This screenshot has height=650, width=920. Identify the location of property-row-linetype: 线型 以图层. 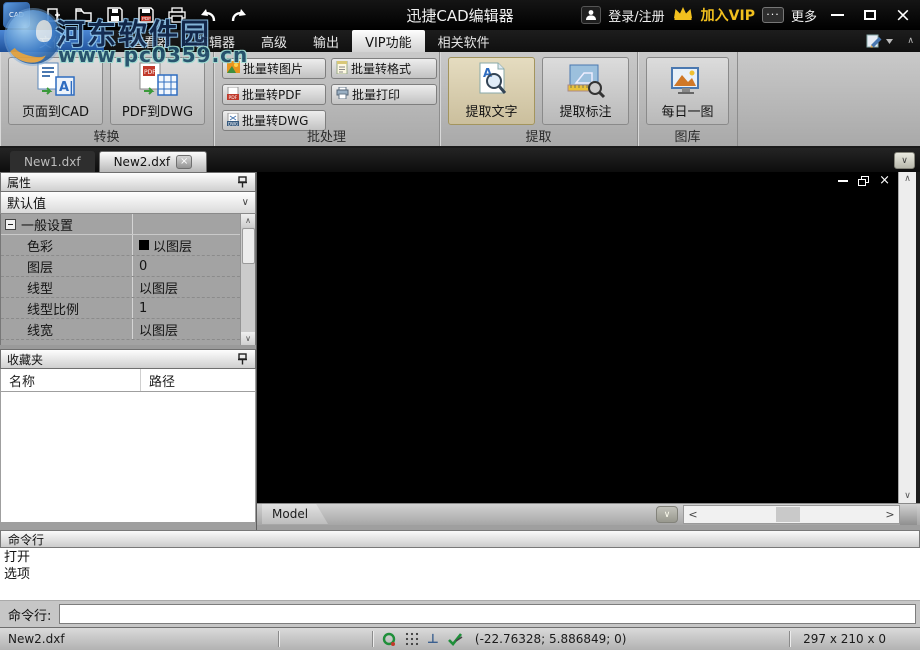
(128, 287).